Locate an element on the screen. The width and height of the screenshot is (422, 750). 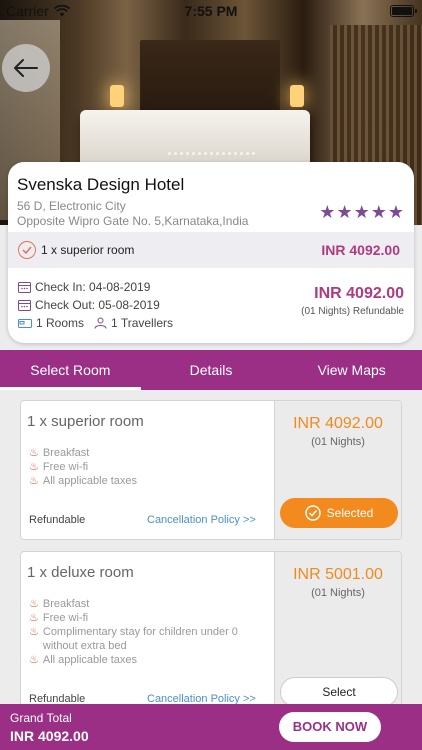
guests-row: 1 Rooms 1 Travellers is located at coordinates (95, 323).